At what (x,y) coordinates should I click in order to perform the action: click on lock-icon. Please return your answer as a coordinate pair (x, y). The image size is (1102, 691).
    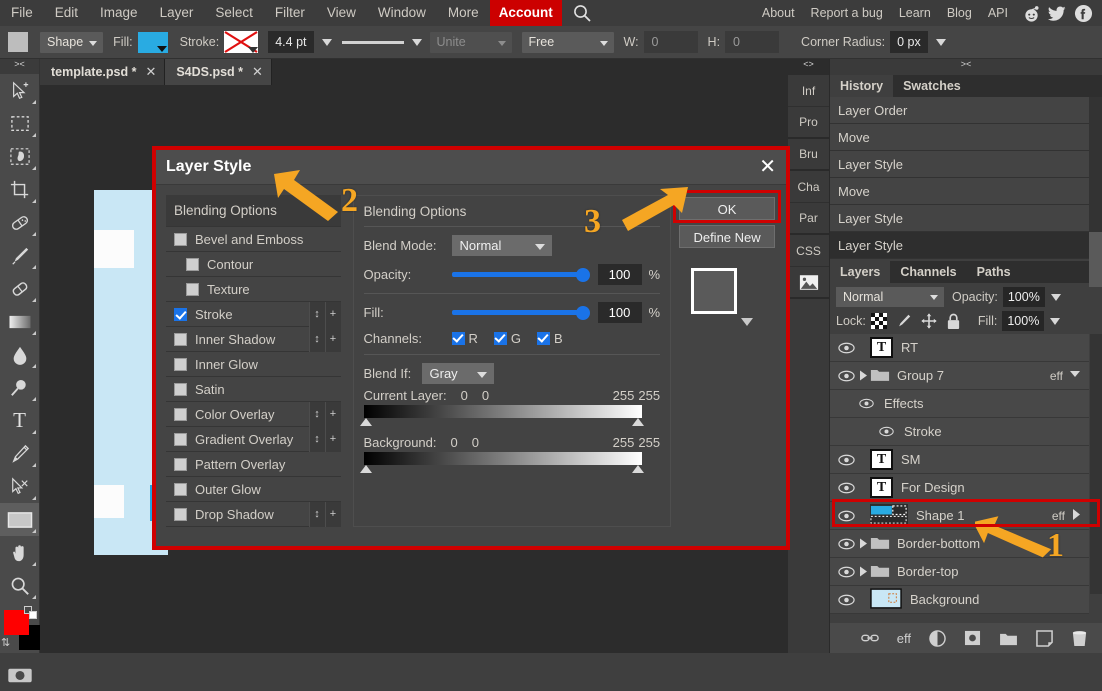
    Looking at the image, I should click on (953, 321).